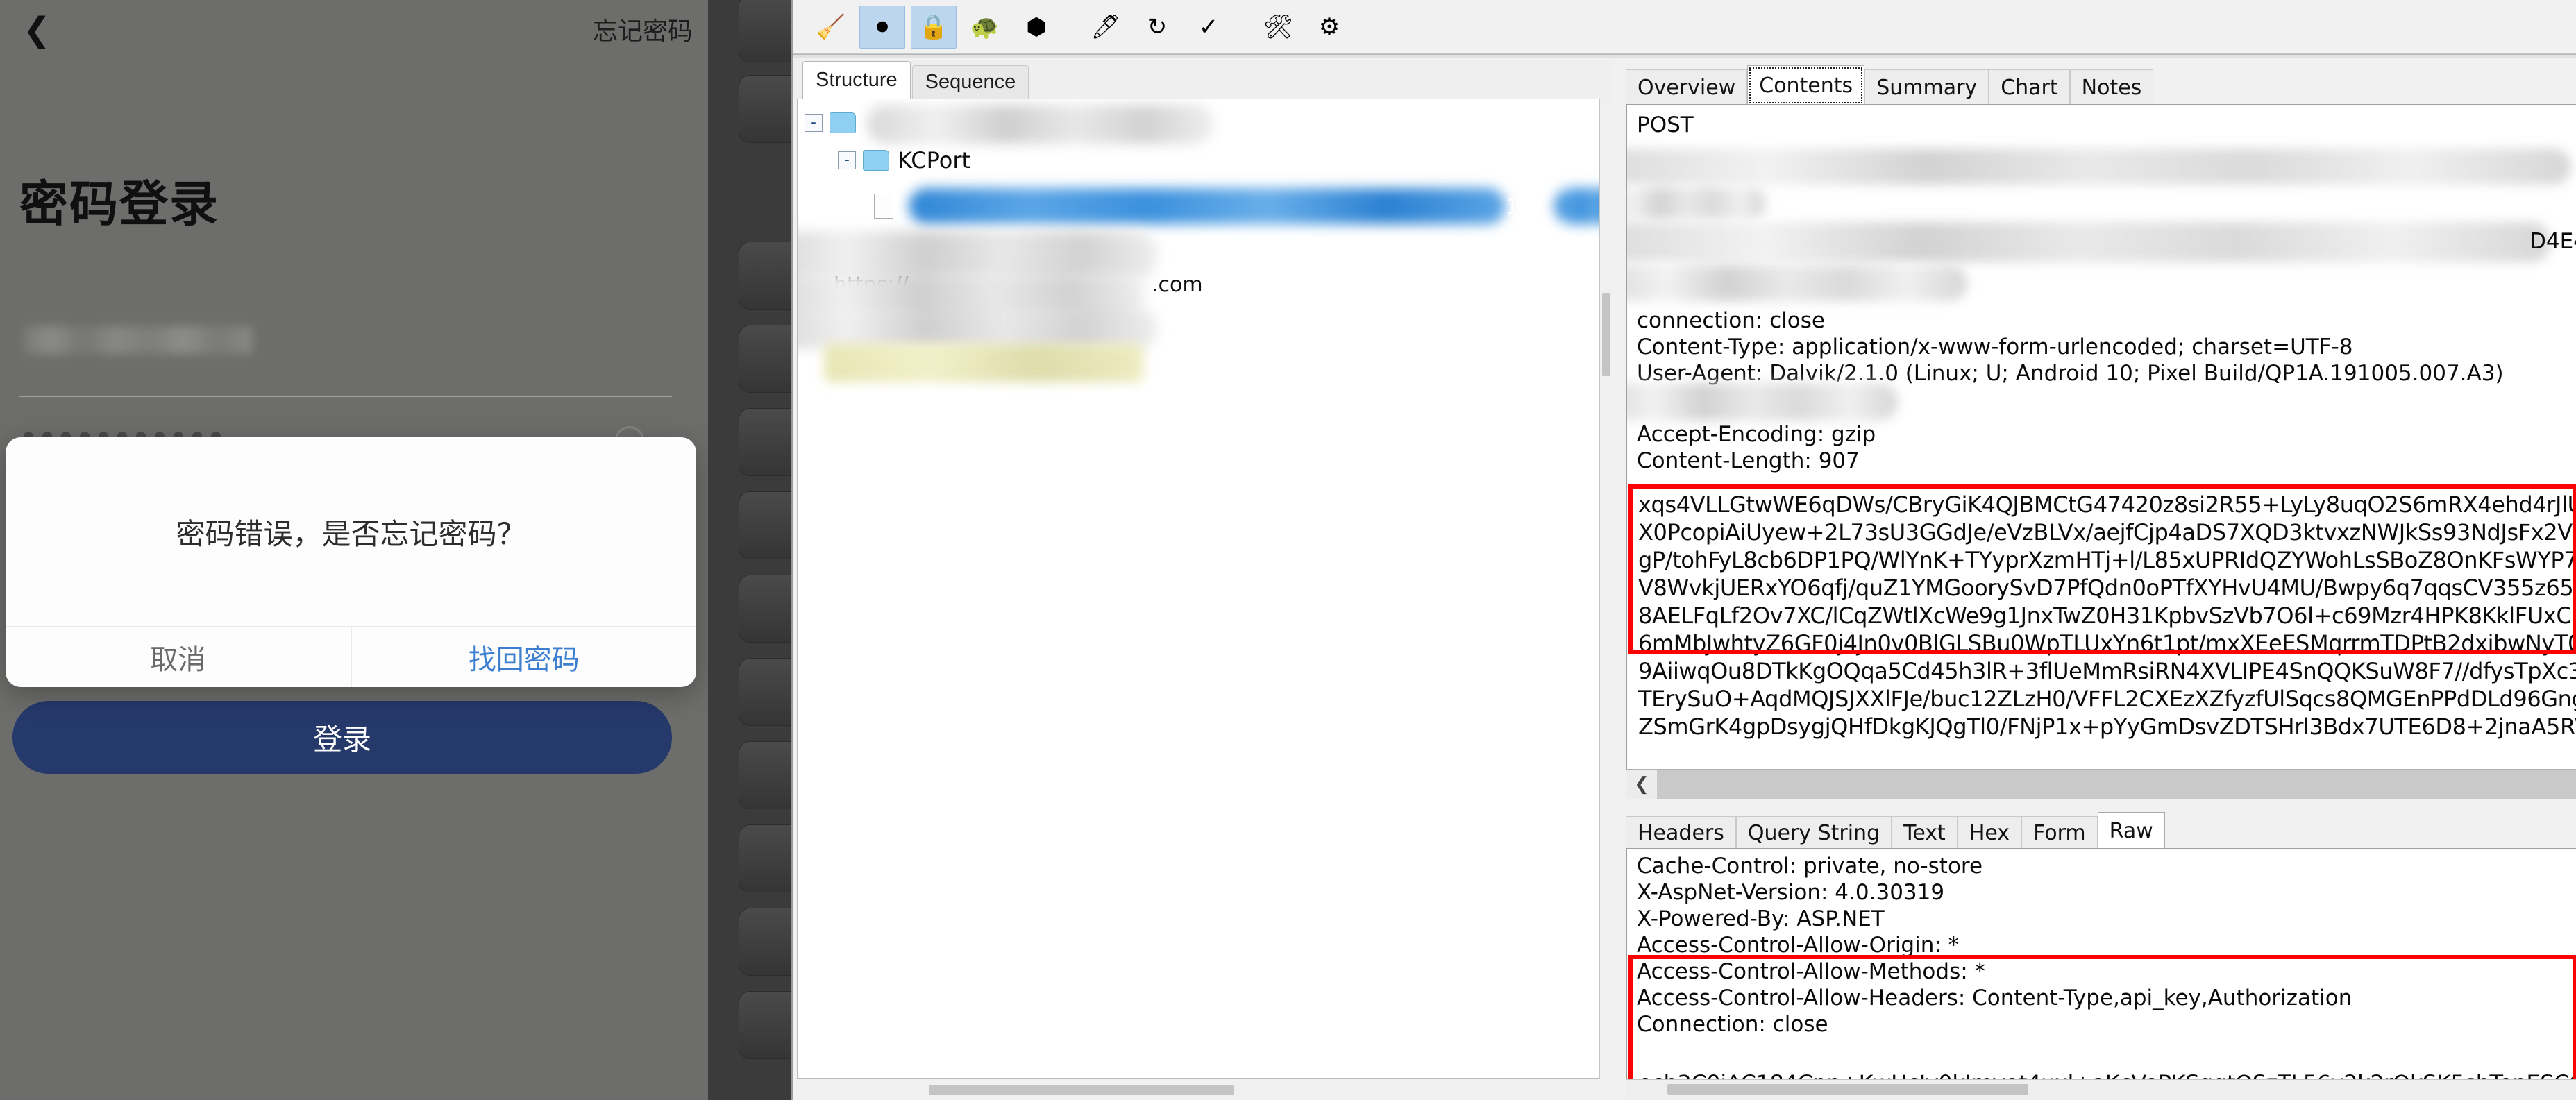  Describe the element at coordinates (1278, 27) in the screenshot. I see `tools-icon: 🛠` at that location.